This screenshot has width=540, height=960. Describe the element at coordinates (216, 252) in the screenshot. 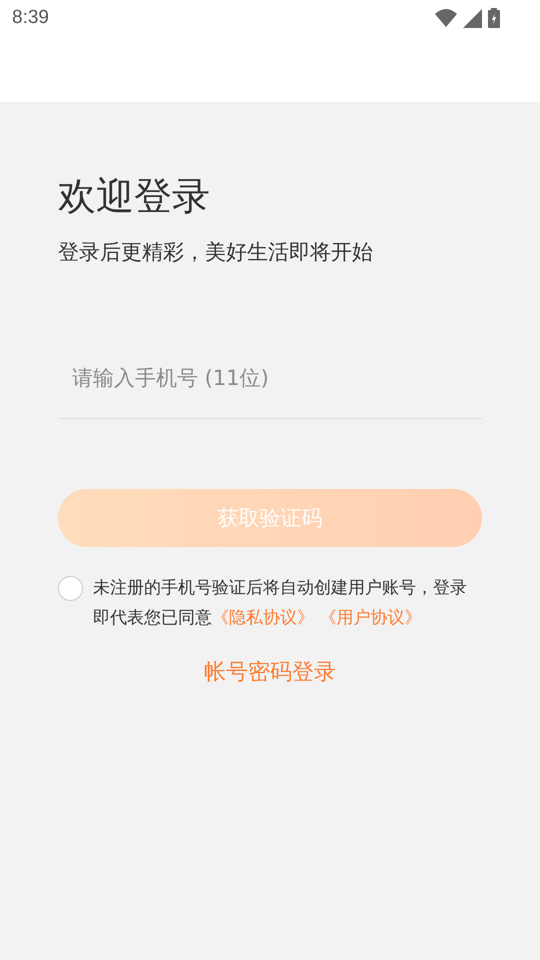

I see `page-subtitle: 登录后更精彩，美好生活即将开始` at that location.